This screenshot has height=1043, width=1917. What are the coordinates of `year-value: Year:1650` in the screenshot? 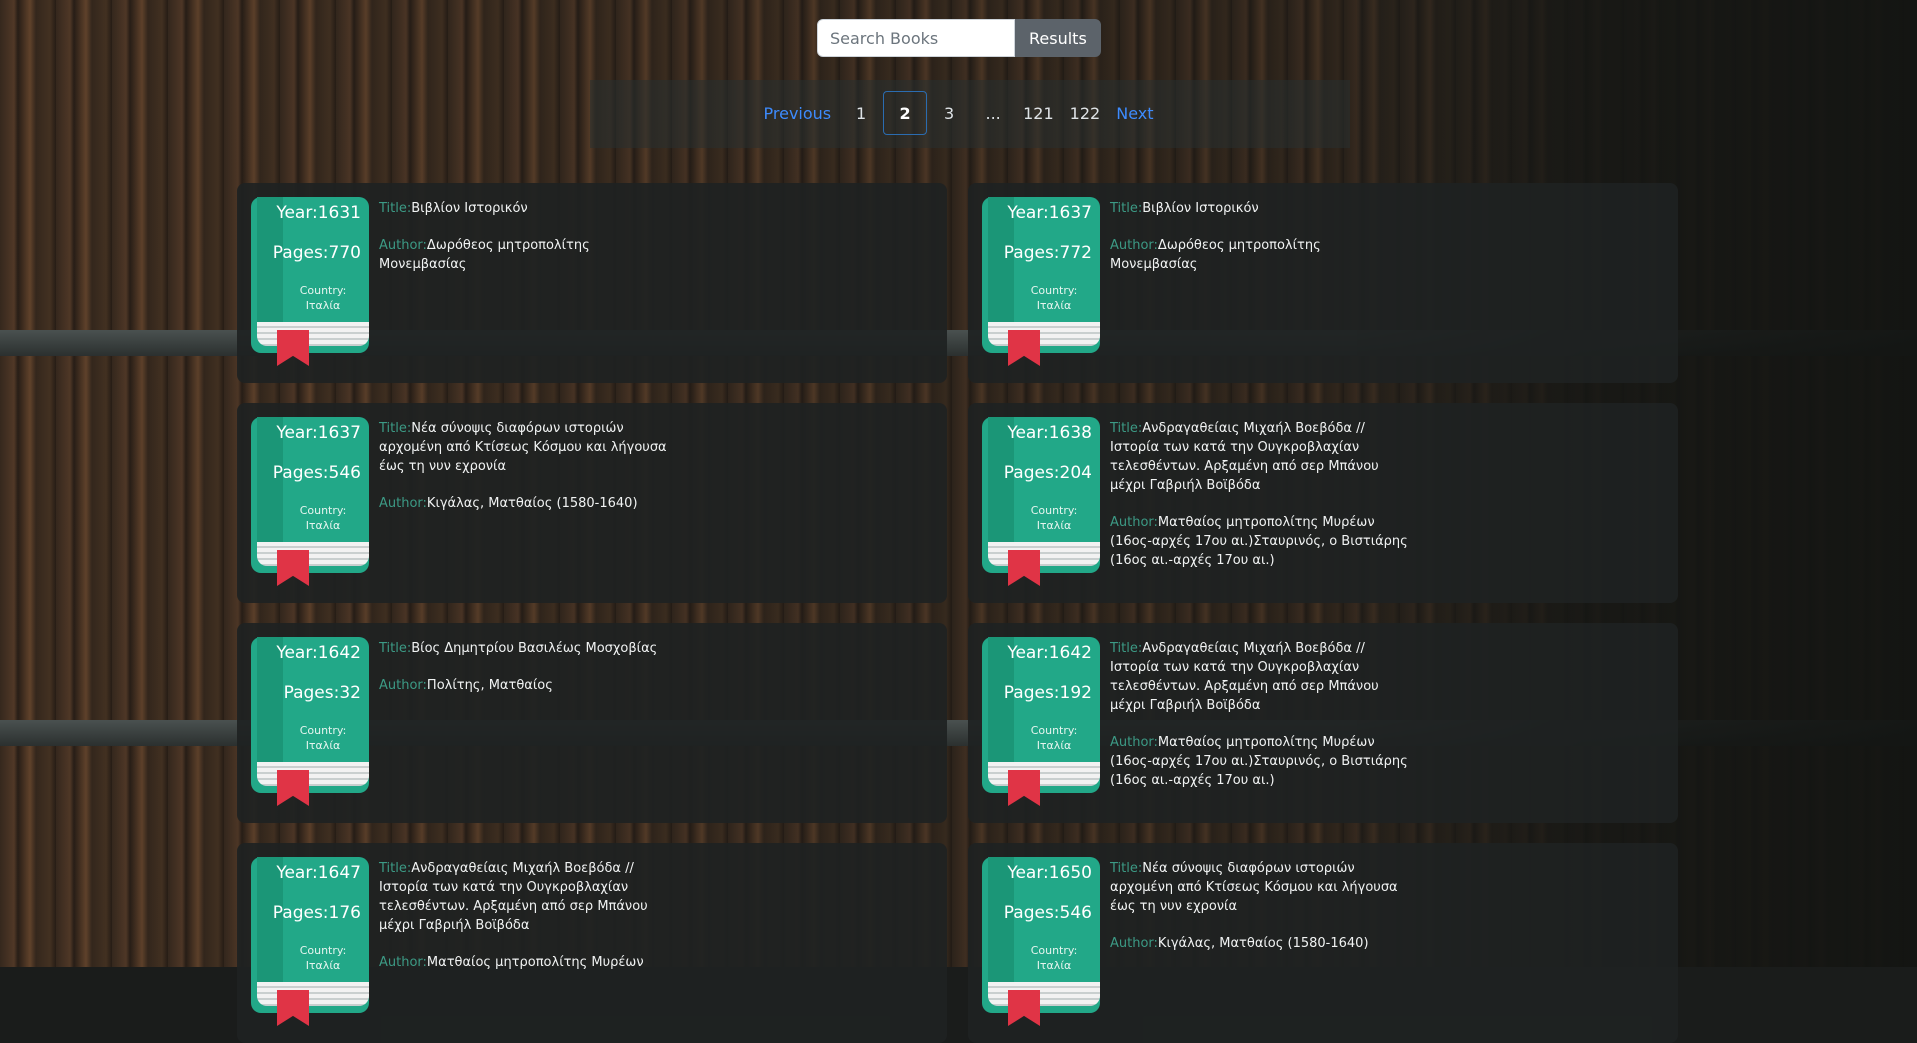 It's located at (1049, 873).